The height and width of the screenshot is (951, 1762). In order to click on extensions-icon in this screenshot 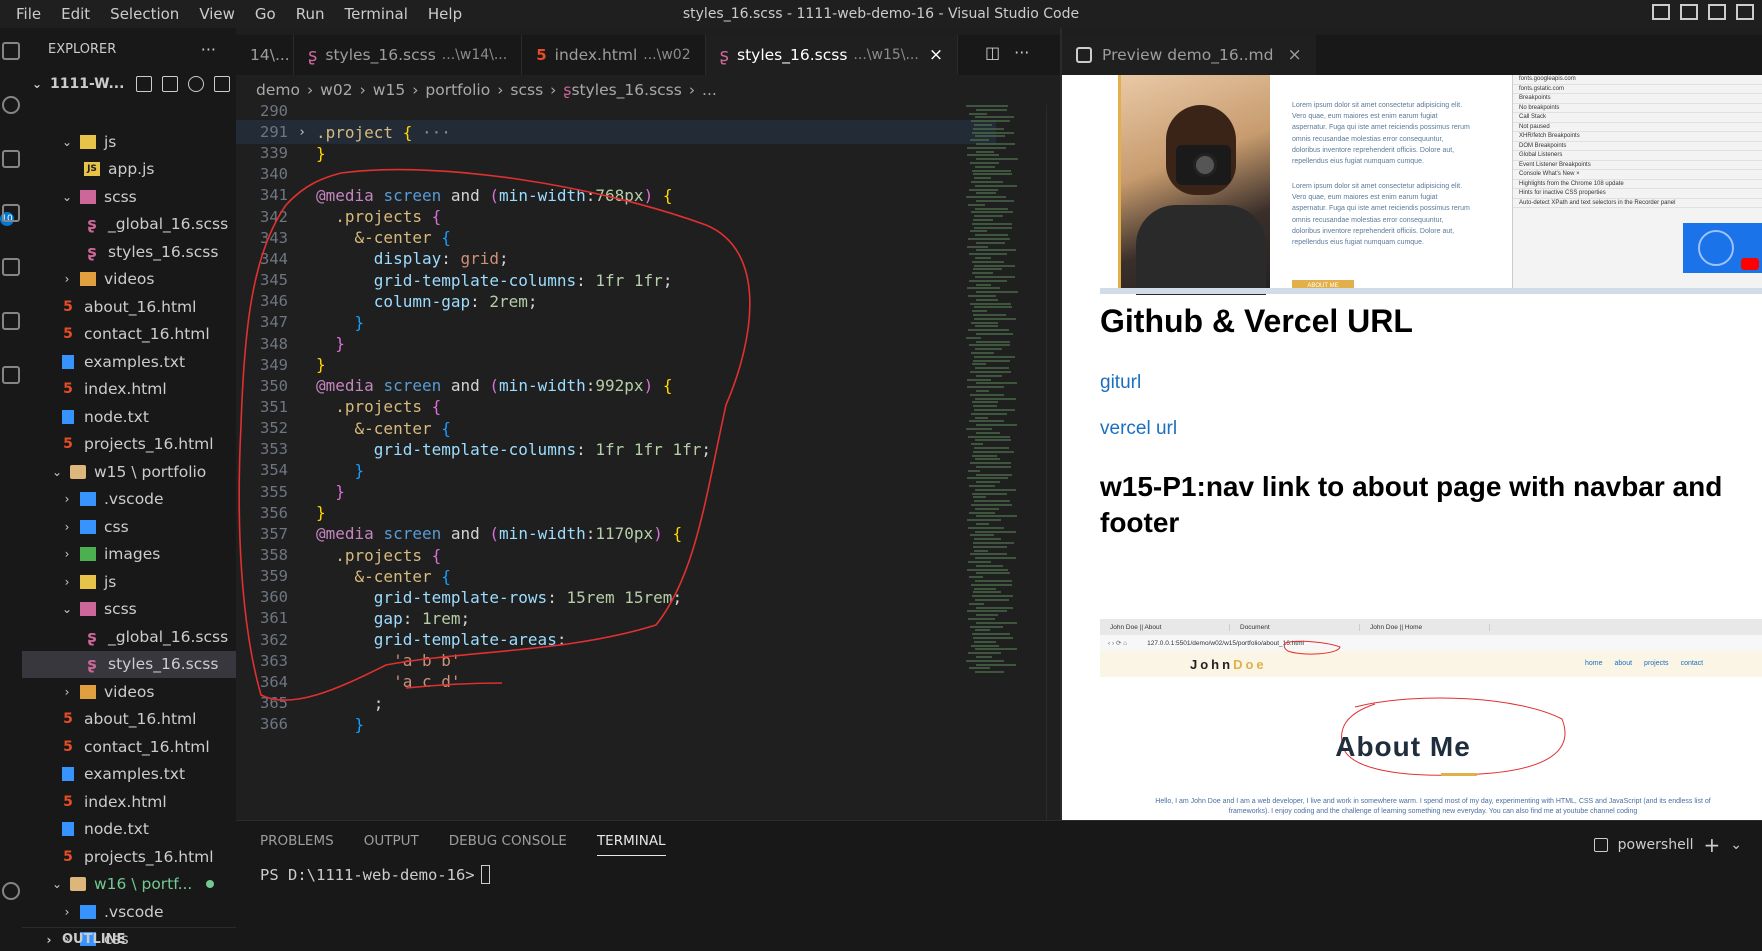, I will do `click(11, 375)`.